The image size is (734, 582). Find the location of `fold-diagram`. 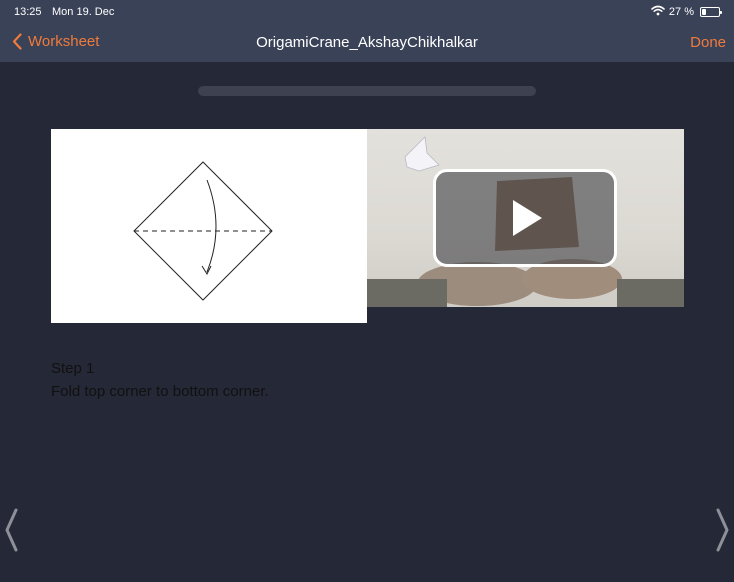

fold-diagram is located at coordinates (209, 226).